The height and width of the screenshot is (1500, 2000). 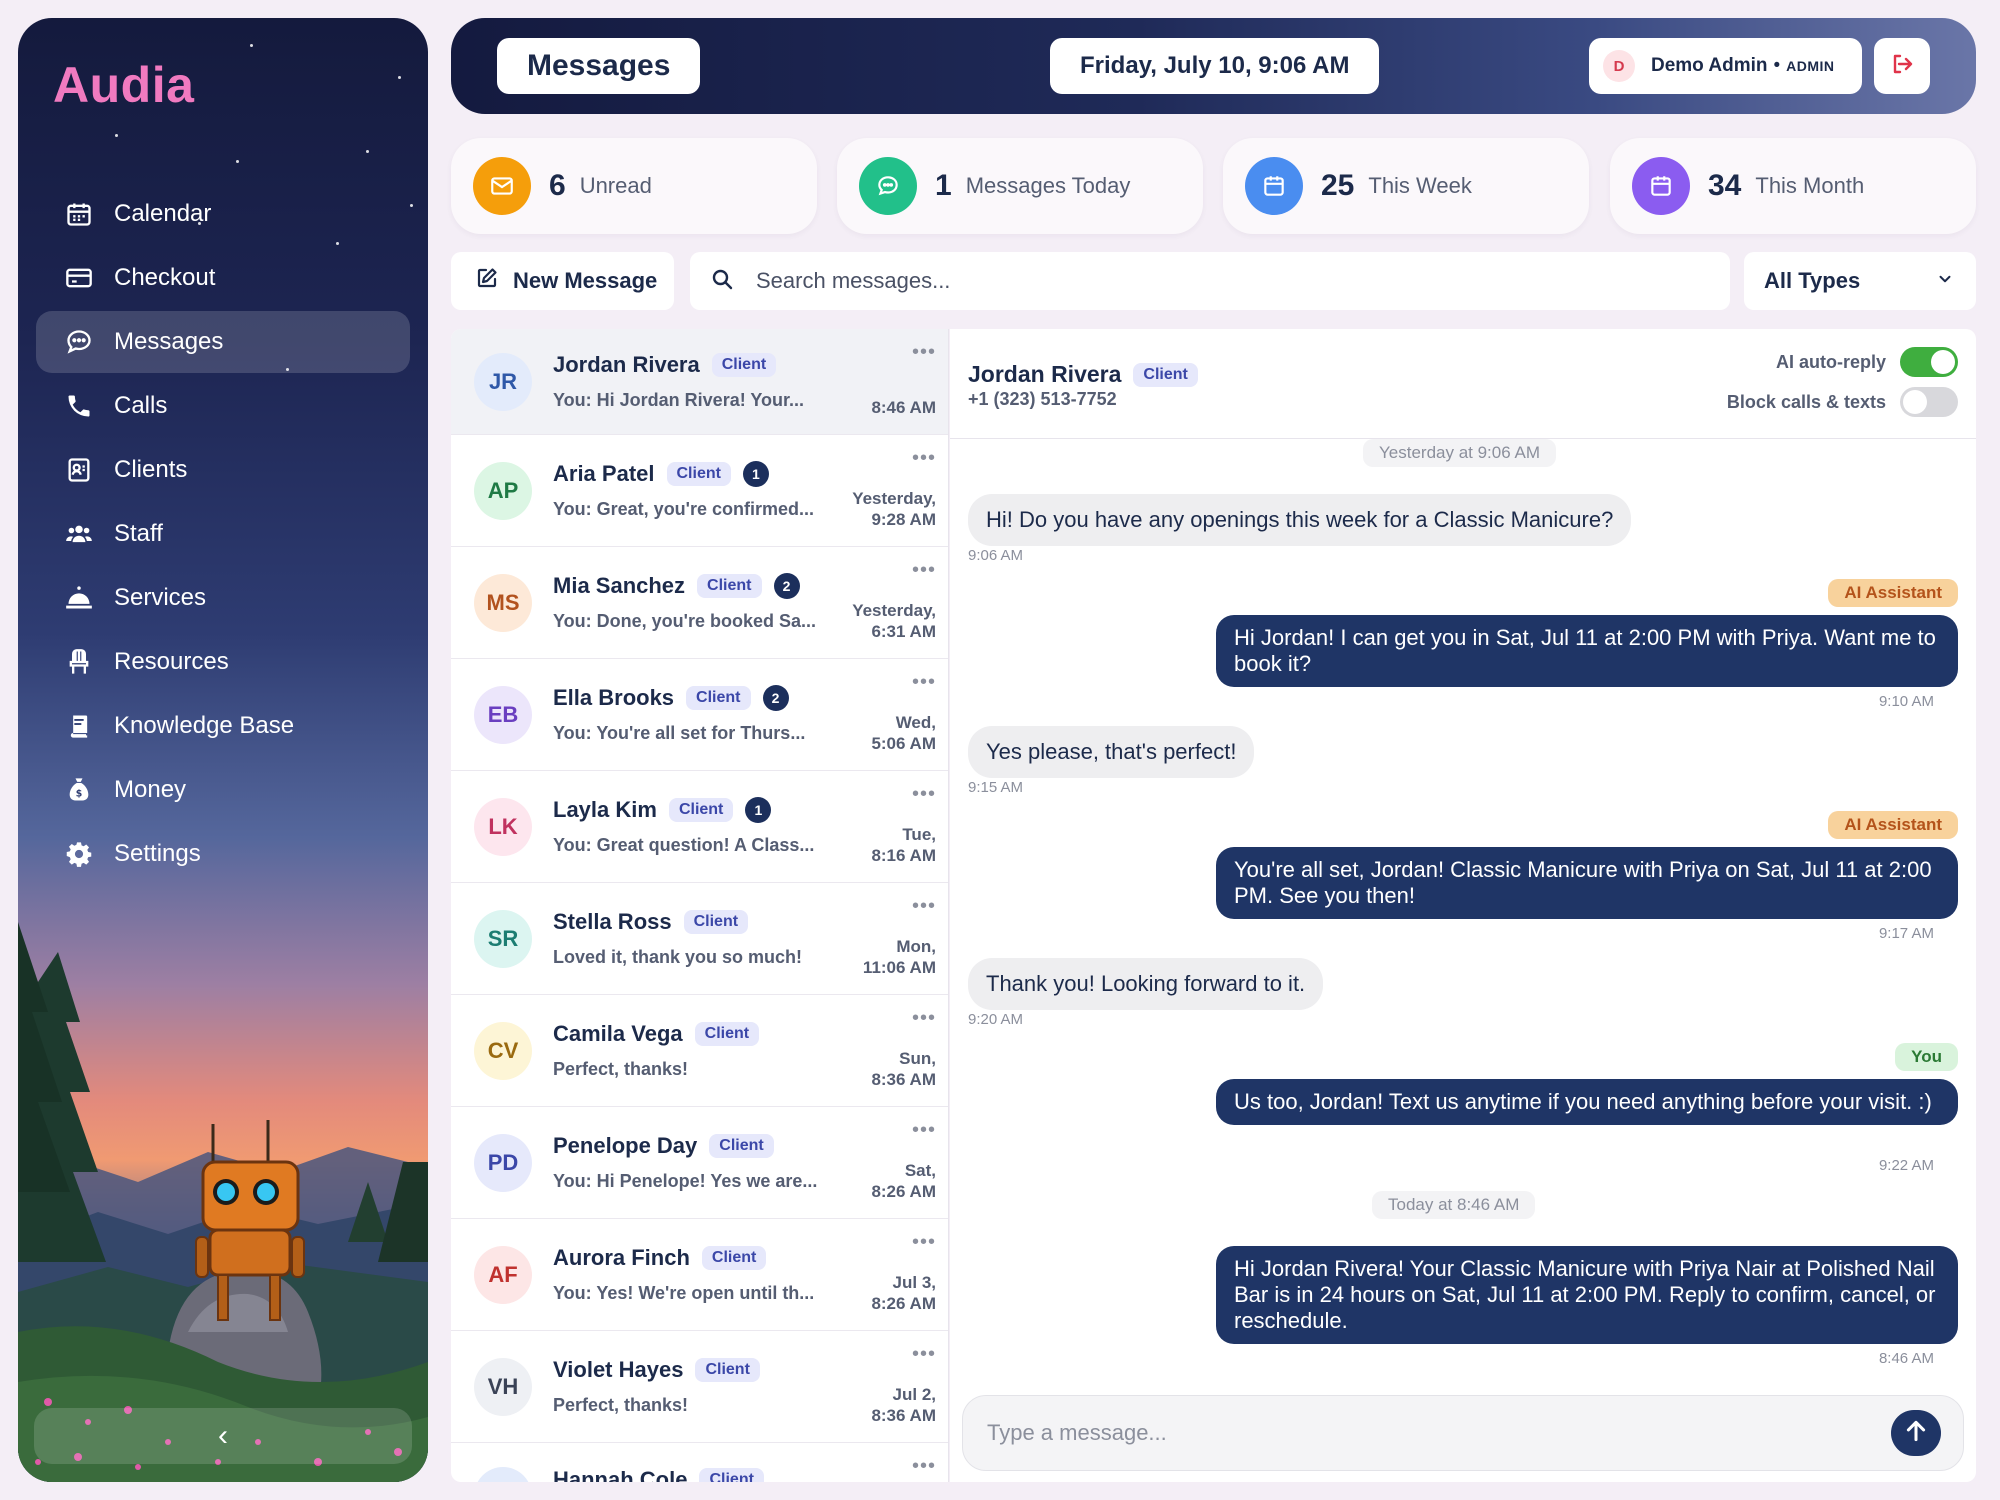 What do you see at coordinates (618, 1033) in the screenshot?
I see `contact-name: Camila Vega` at bounding box center [618, 1033].